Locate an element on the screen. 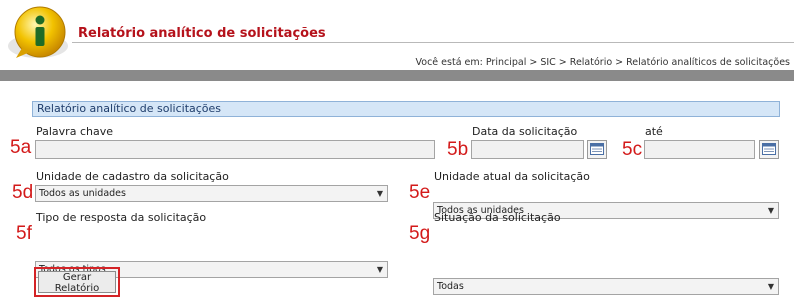 The width and height of the screenshot is (794, 302). section-header: Relatório analítico de solicitações is located at coordinates (406, 109).